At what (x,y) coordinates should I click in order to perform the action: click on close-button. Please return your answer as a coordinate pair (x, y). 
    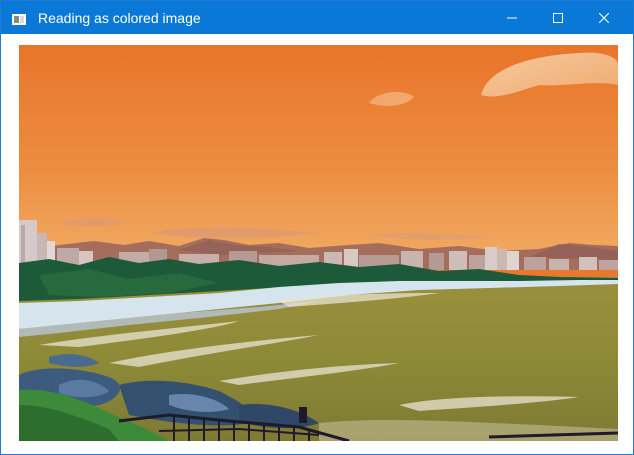
    Looking at the image, I should click on (604, 17).